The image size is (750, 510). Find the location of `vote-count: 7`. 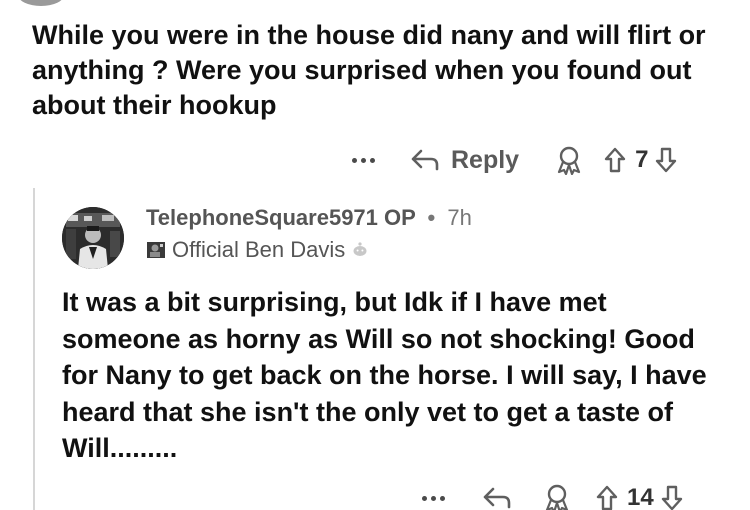

vote-count: 7 is located at coordinates (642, 159).